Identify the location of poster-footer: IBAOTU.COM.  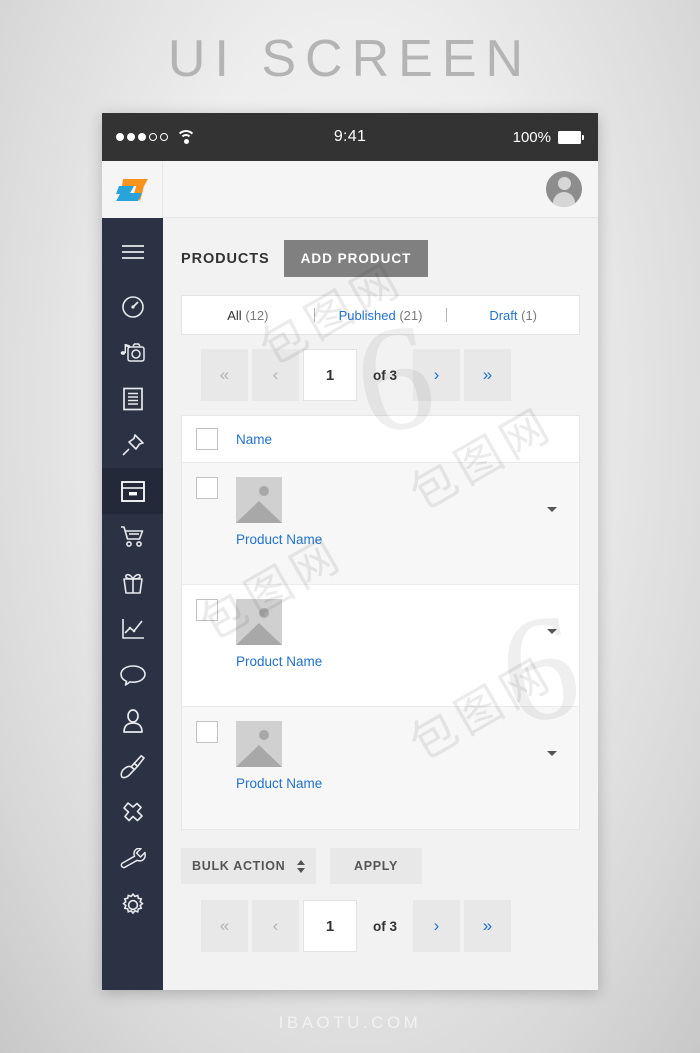
(350, 1022).